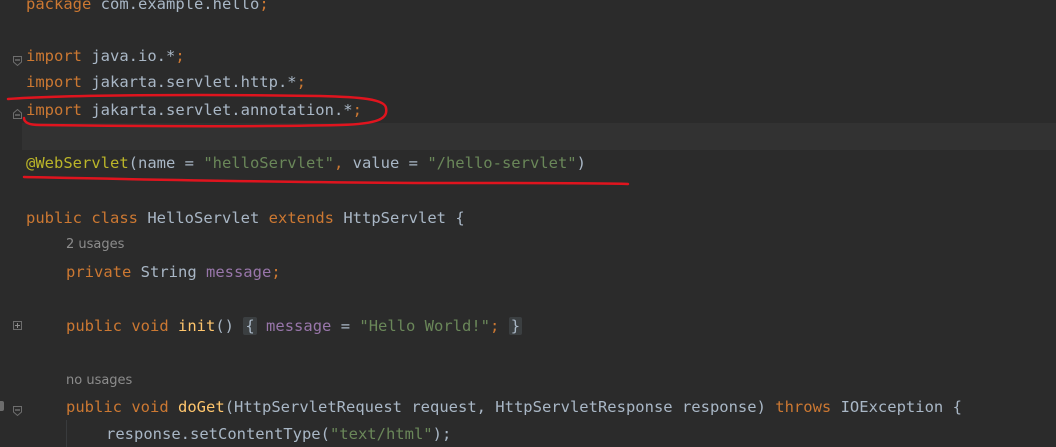 The height and width of the screenshot is (447, 1056). I want to click on import-path: jakarta.servlet.http.*, so click(189, 82).